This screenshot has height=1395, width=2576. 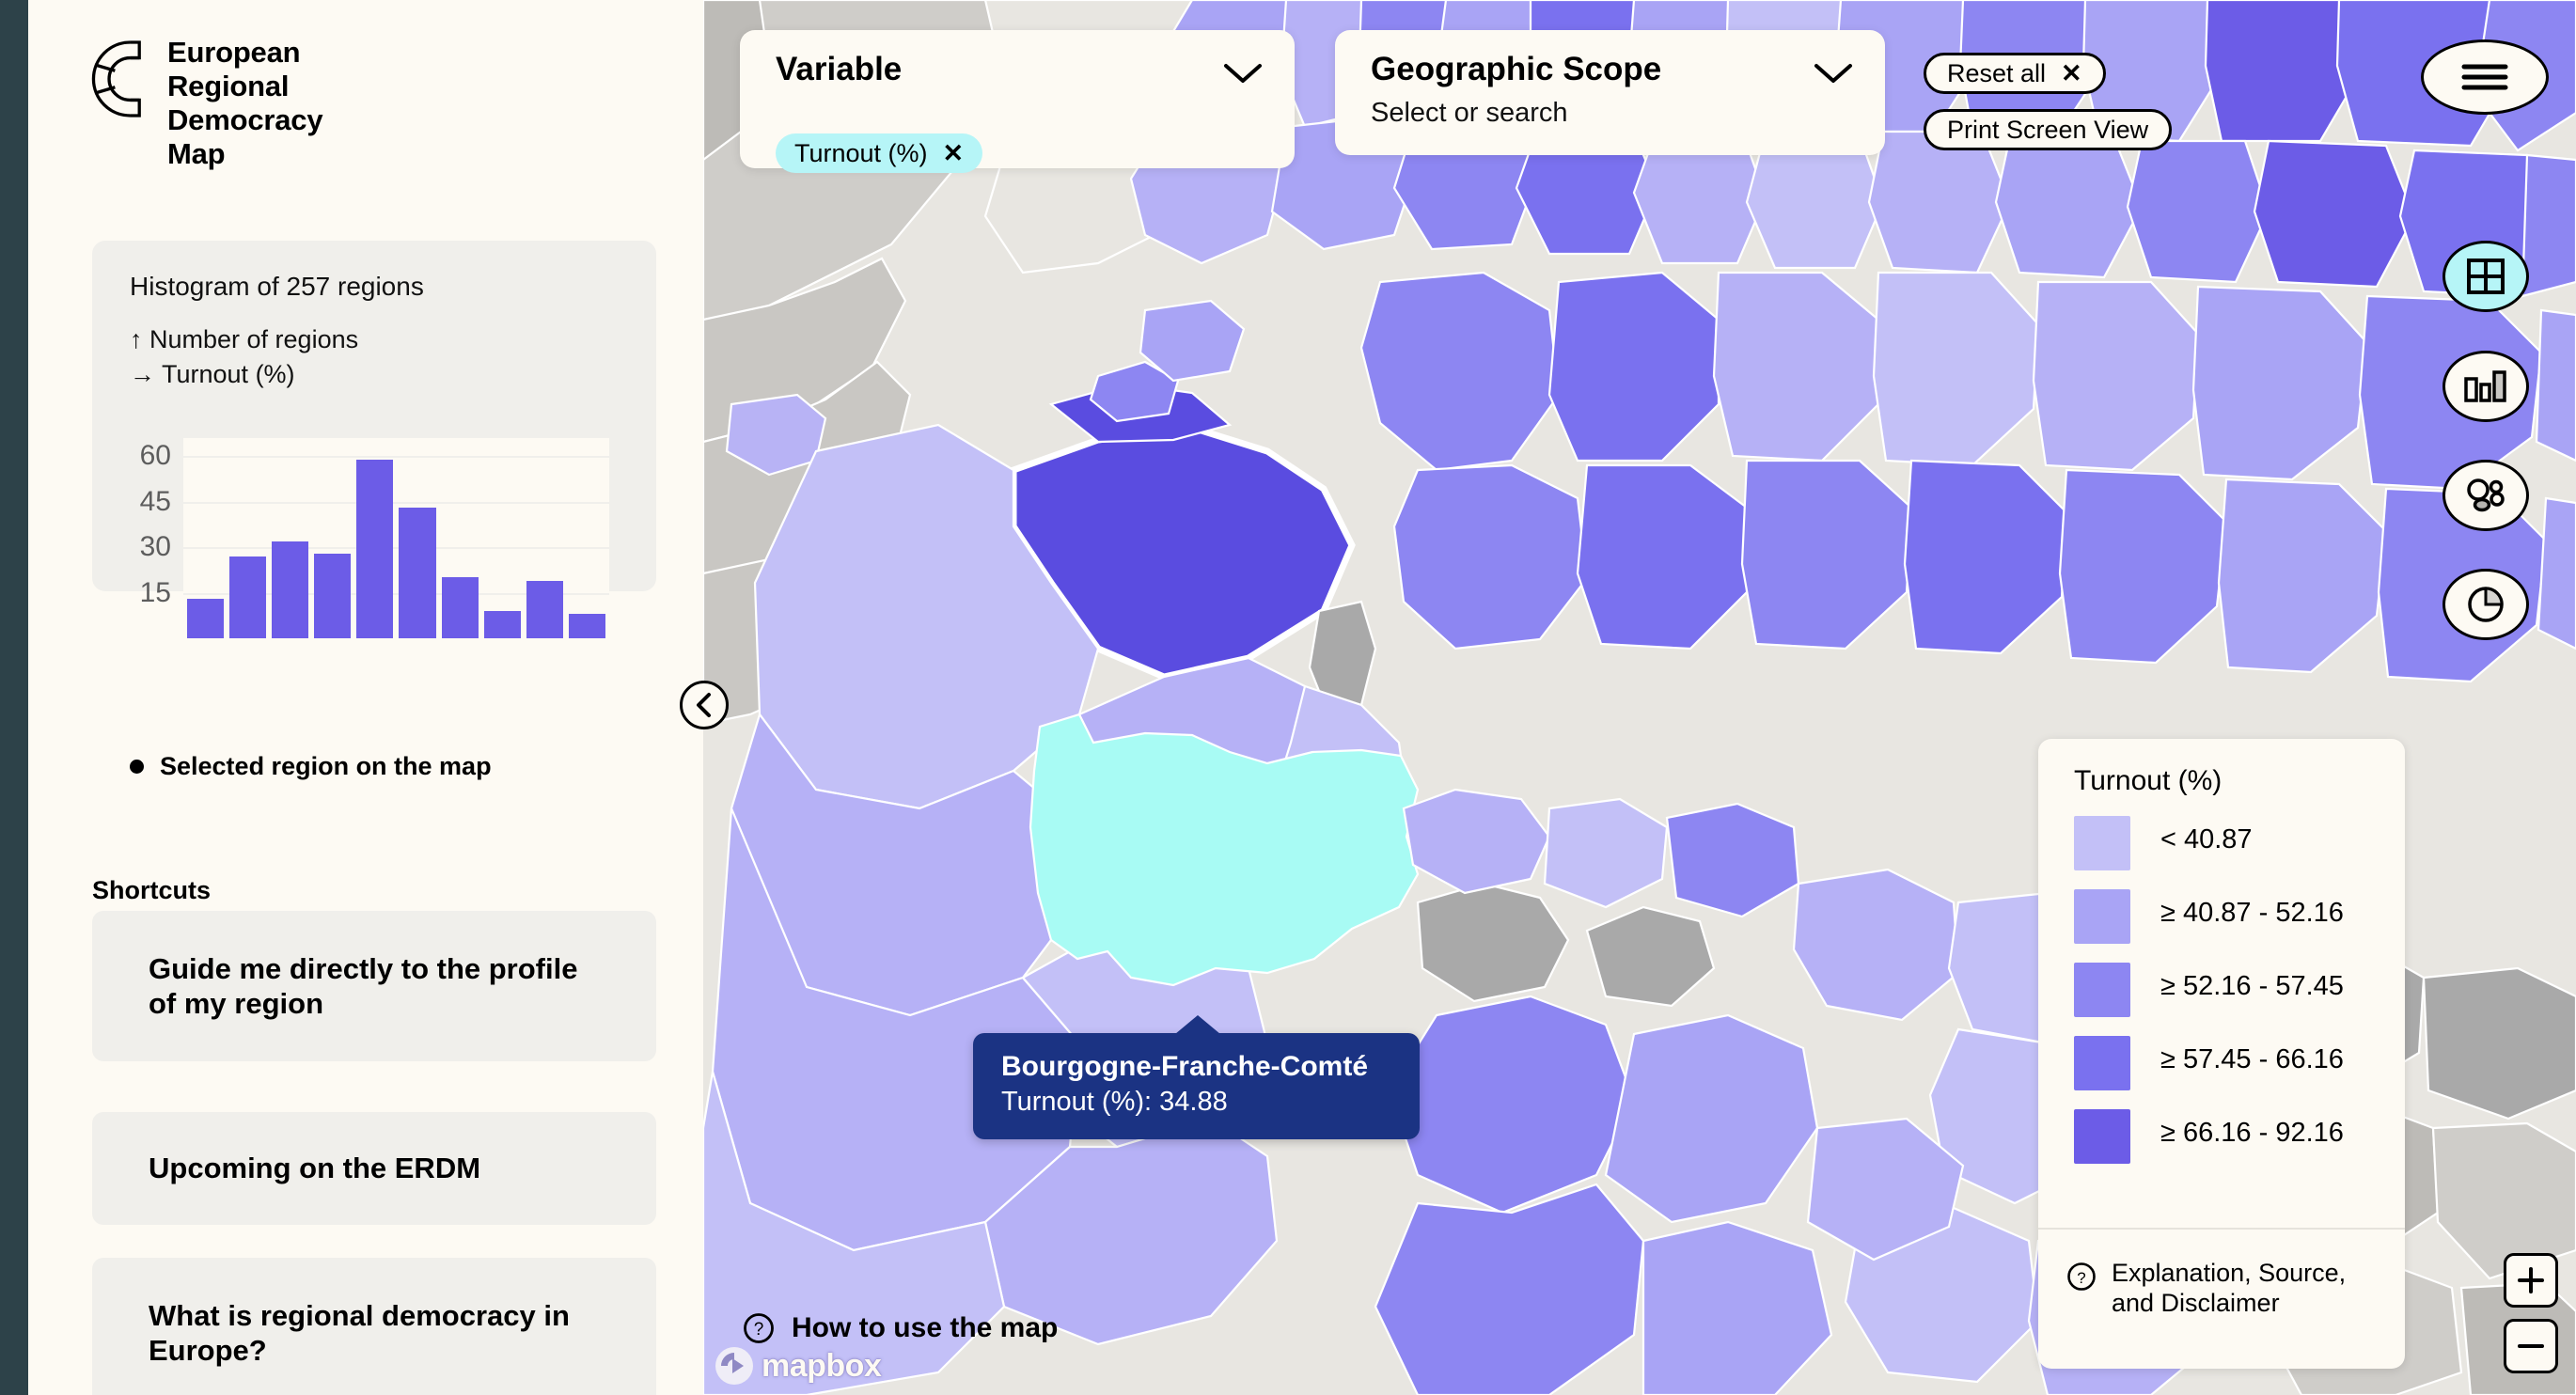 What do you see at coordinates (326, 766) in the screenshot?
I see `selected-region-legend-label: Selected region on the map` at bounding box center [326, 766].